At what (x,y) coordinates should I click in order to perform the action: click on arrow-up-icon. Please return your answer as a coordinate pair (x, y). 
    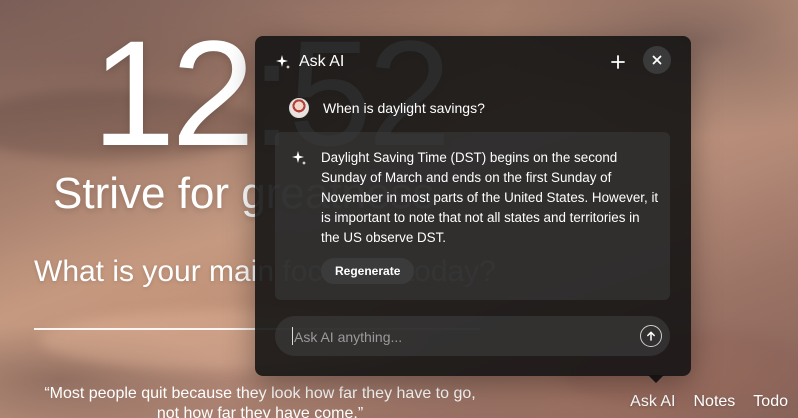
    Looking at the image, I should click on (651, 336).